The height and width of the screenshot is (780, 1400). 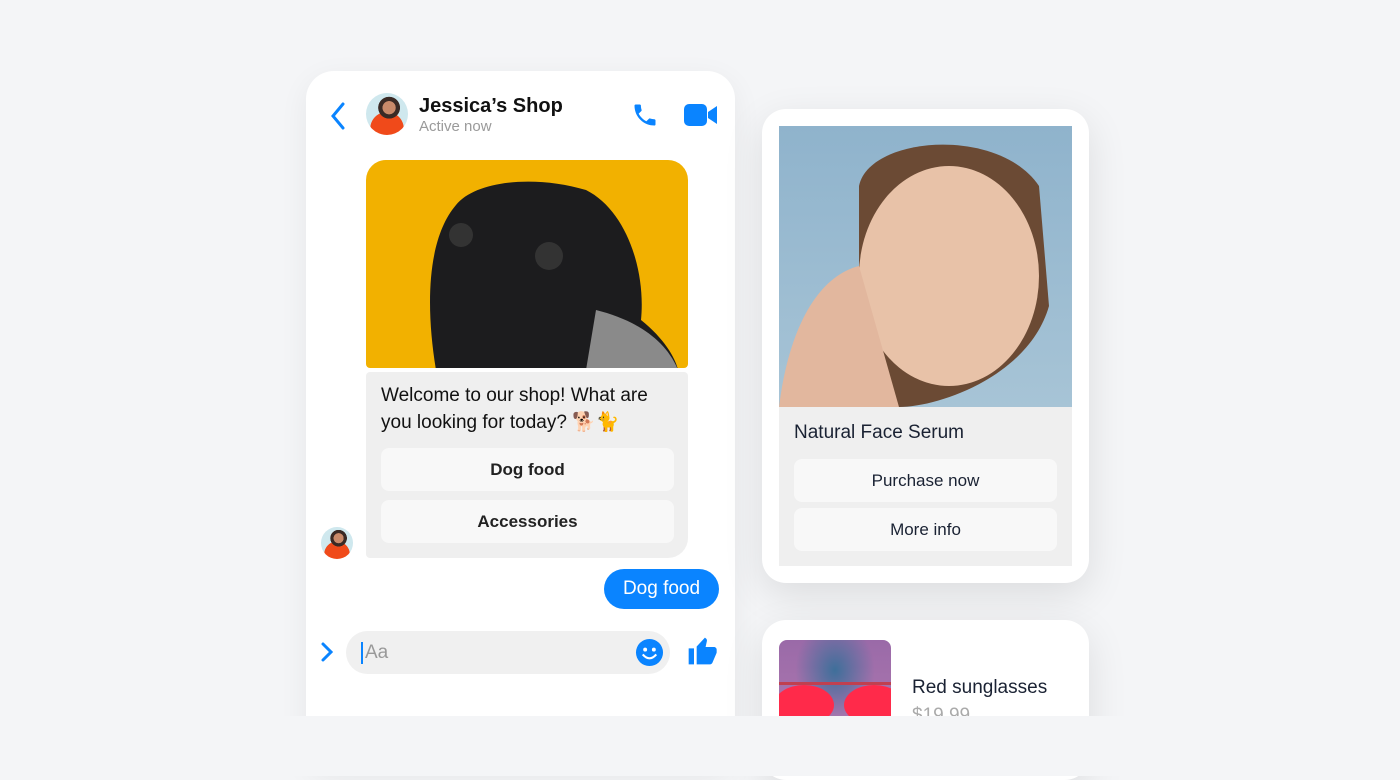 What do you see at coordinates (645, 115) in the screenshot?
I see `phone-icon` at bounding box center [645, 115].